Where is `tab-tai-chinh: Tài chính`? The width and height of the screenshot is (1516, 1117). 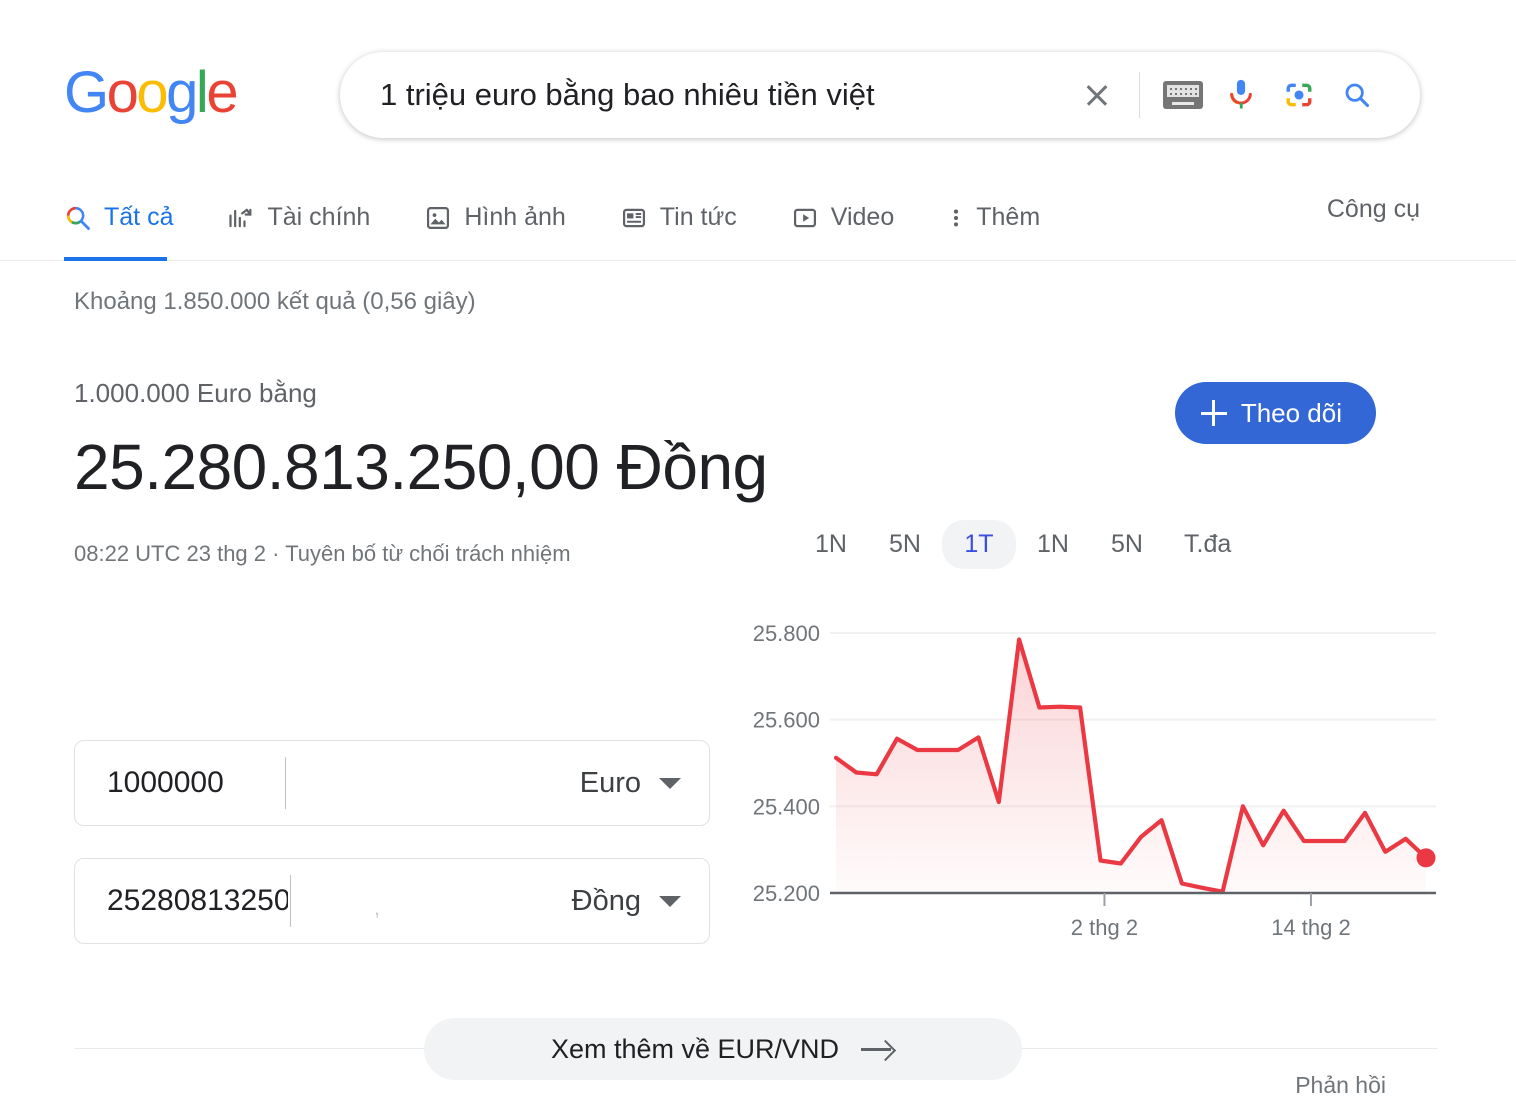
tab-tai-chinh: Tài chính is located at coordinates (311, 218).